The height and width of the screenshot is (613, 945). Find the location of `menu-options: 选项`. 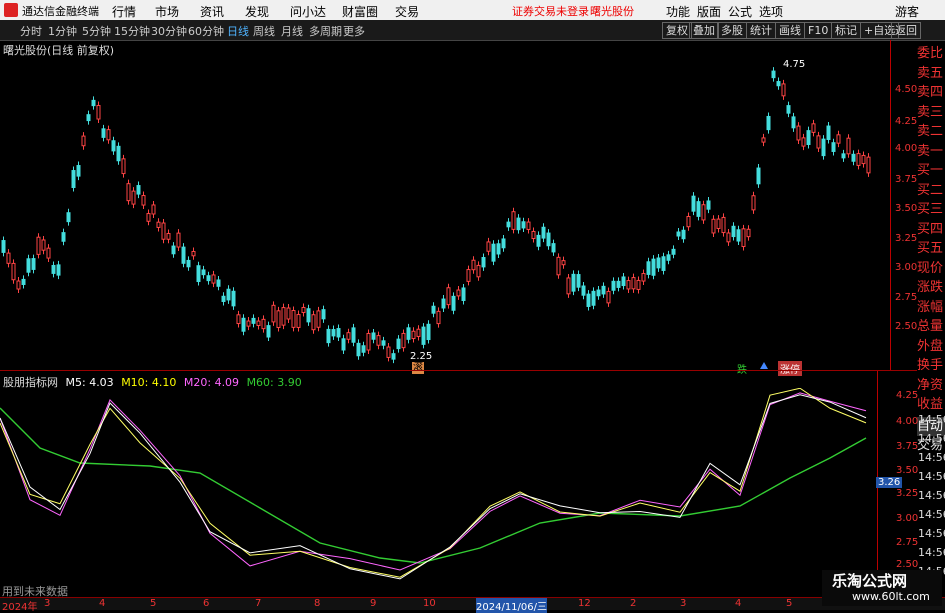

menu-options: 选项 is located at coordinates (771, 11).